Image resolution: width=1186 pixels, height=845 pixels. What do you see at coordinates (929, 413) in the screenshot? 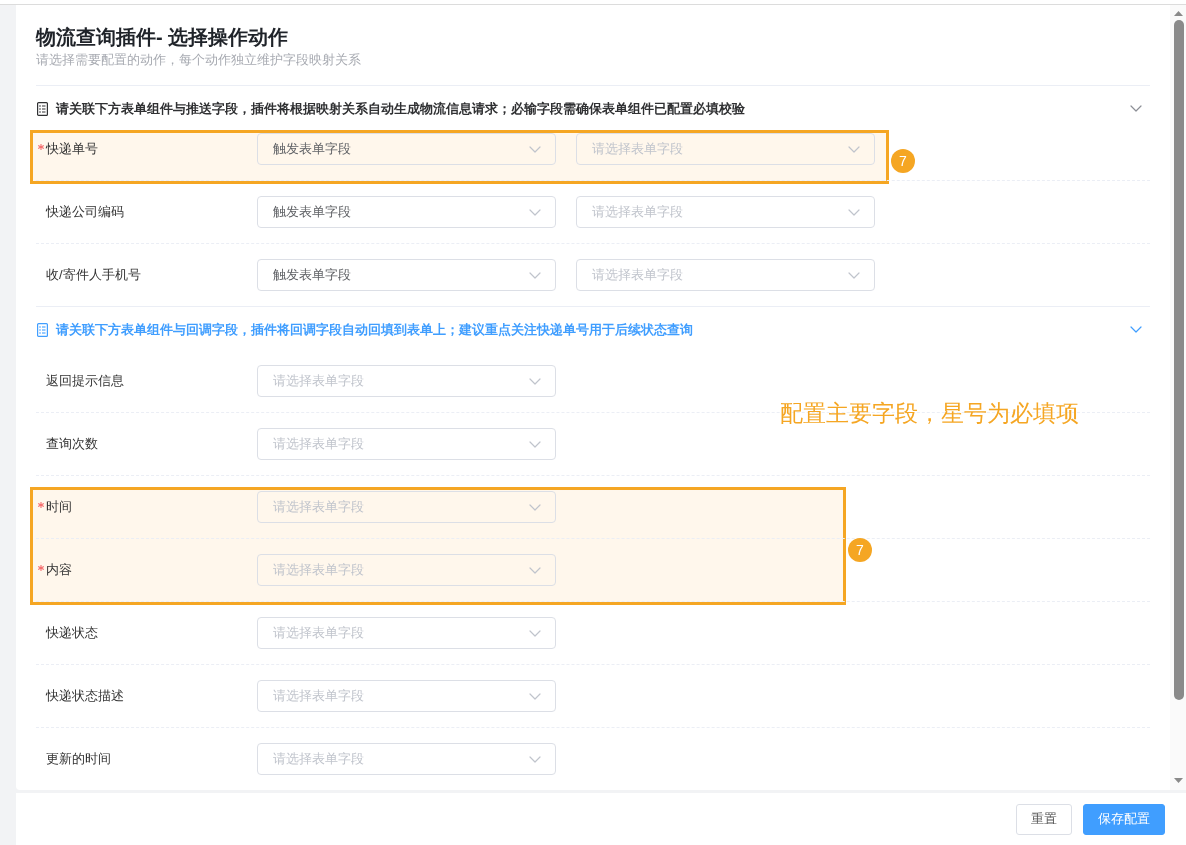
I see `annotation-text: 配置主要字段，星号为必填项` at bounding box center [929, 413].